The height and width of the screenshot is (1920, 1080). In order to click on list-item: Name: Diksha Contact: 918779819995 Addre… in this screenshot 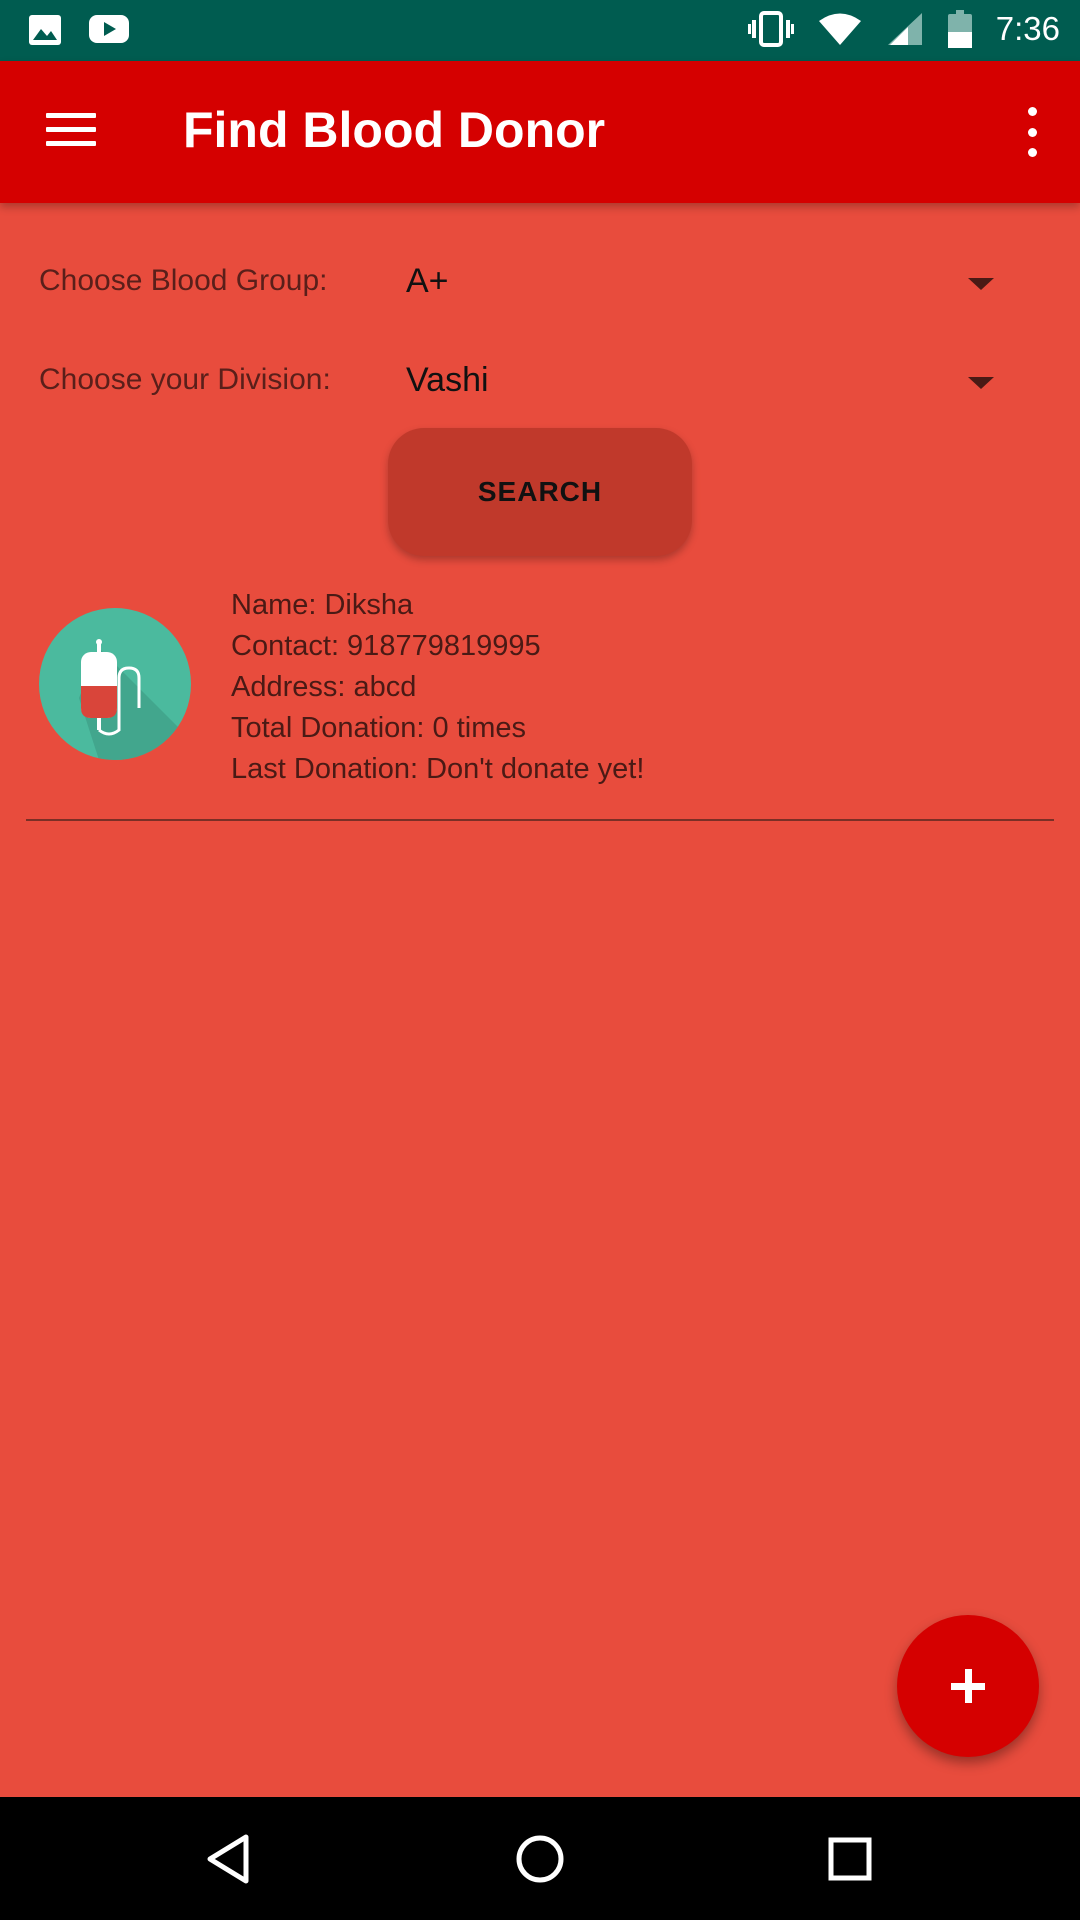, I will do `click(540, 703)`.